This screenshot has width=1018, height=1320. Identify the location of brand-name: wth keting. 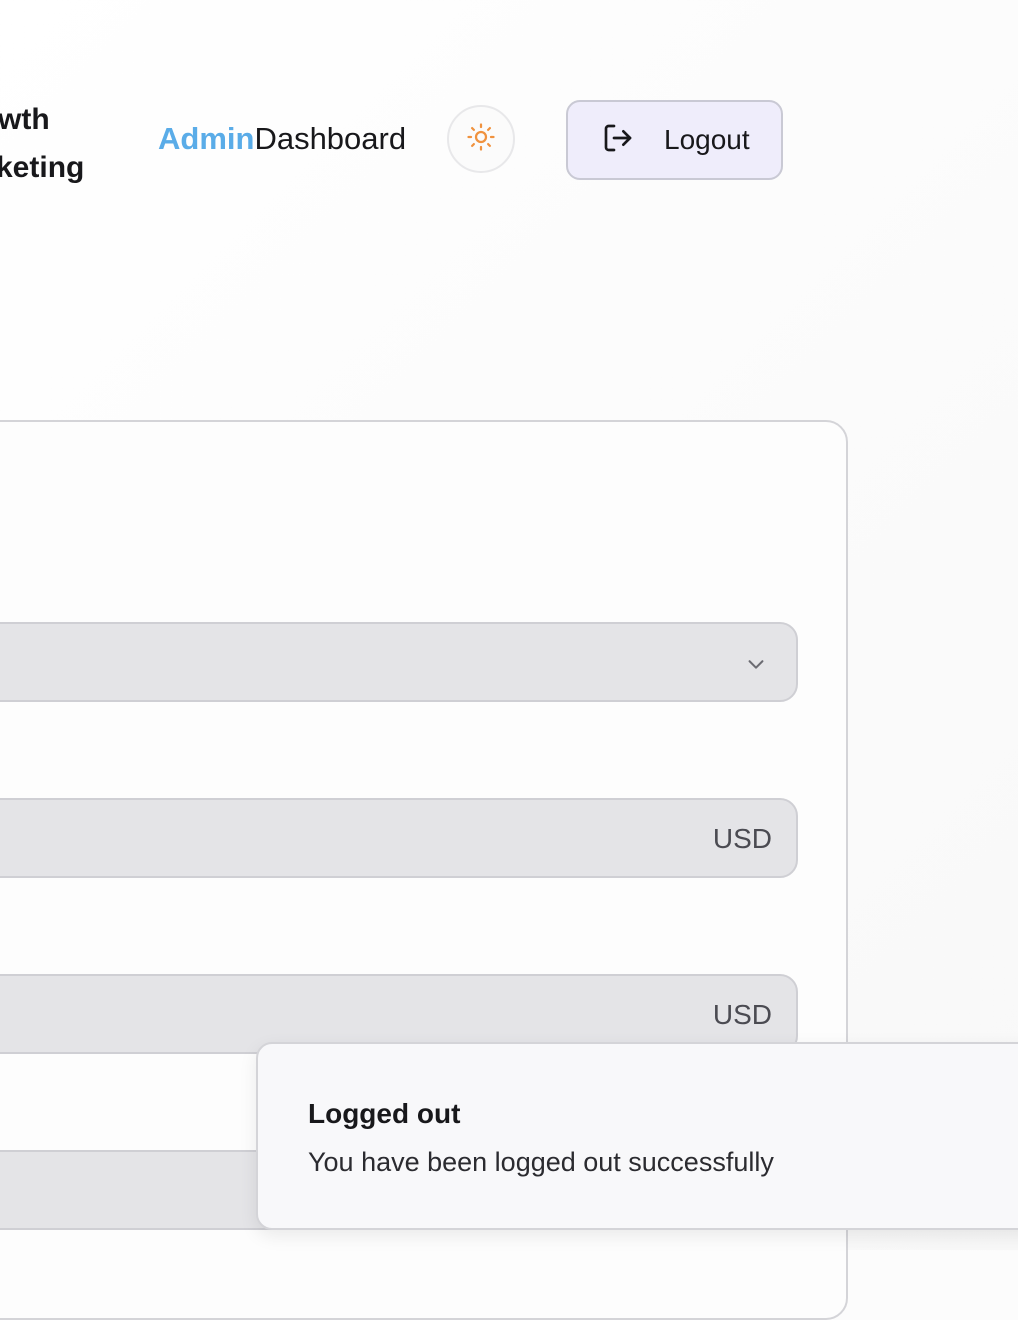
(42, 144).